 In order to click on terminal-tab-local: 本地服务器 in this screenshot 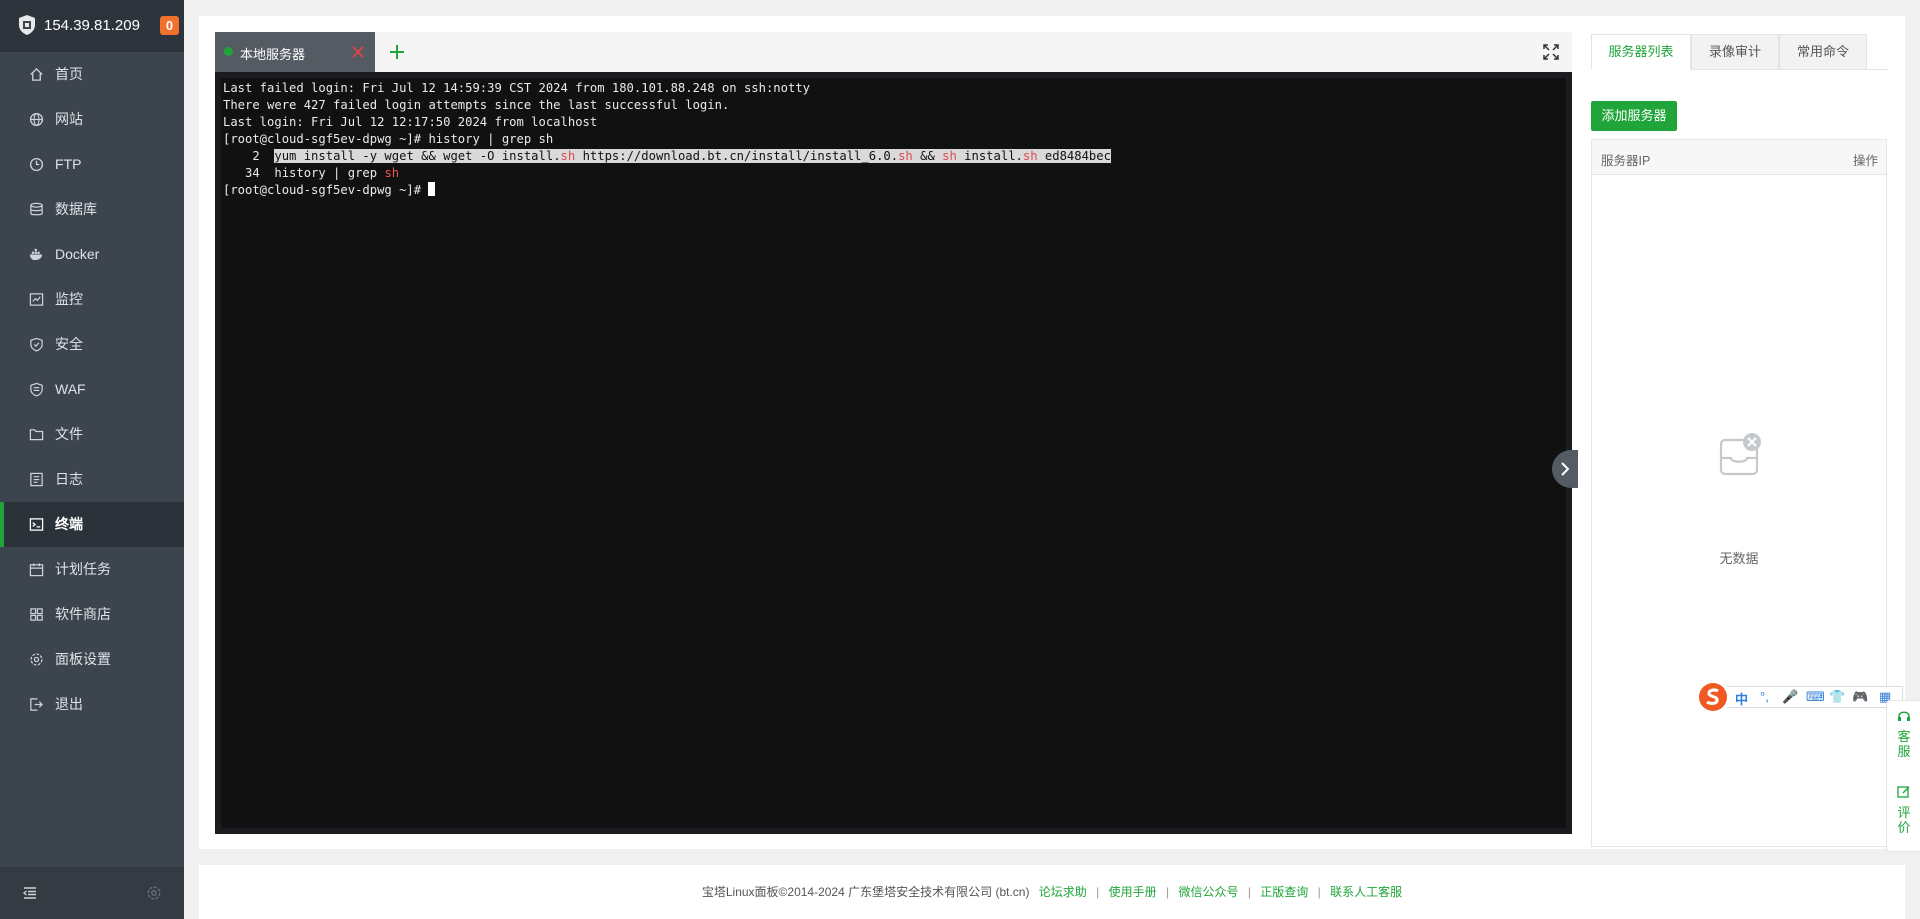, I will do `click(295, 52)`.